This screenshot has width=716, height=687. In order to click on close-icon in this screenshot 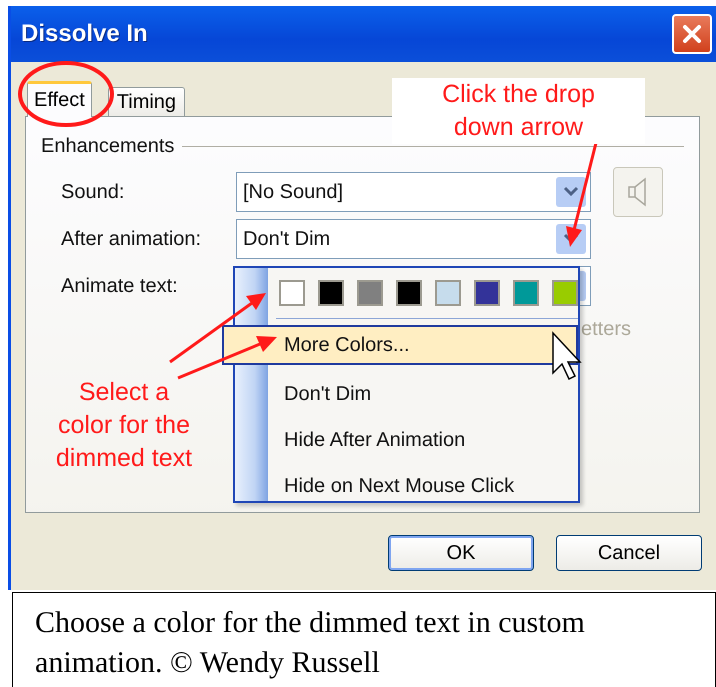, I will do `click(692, 34)`.